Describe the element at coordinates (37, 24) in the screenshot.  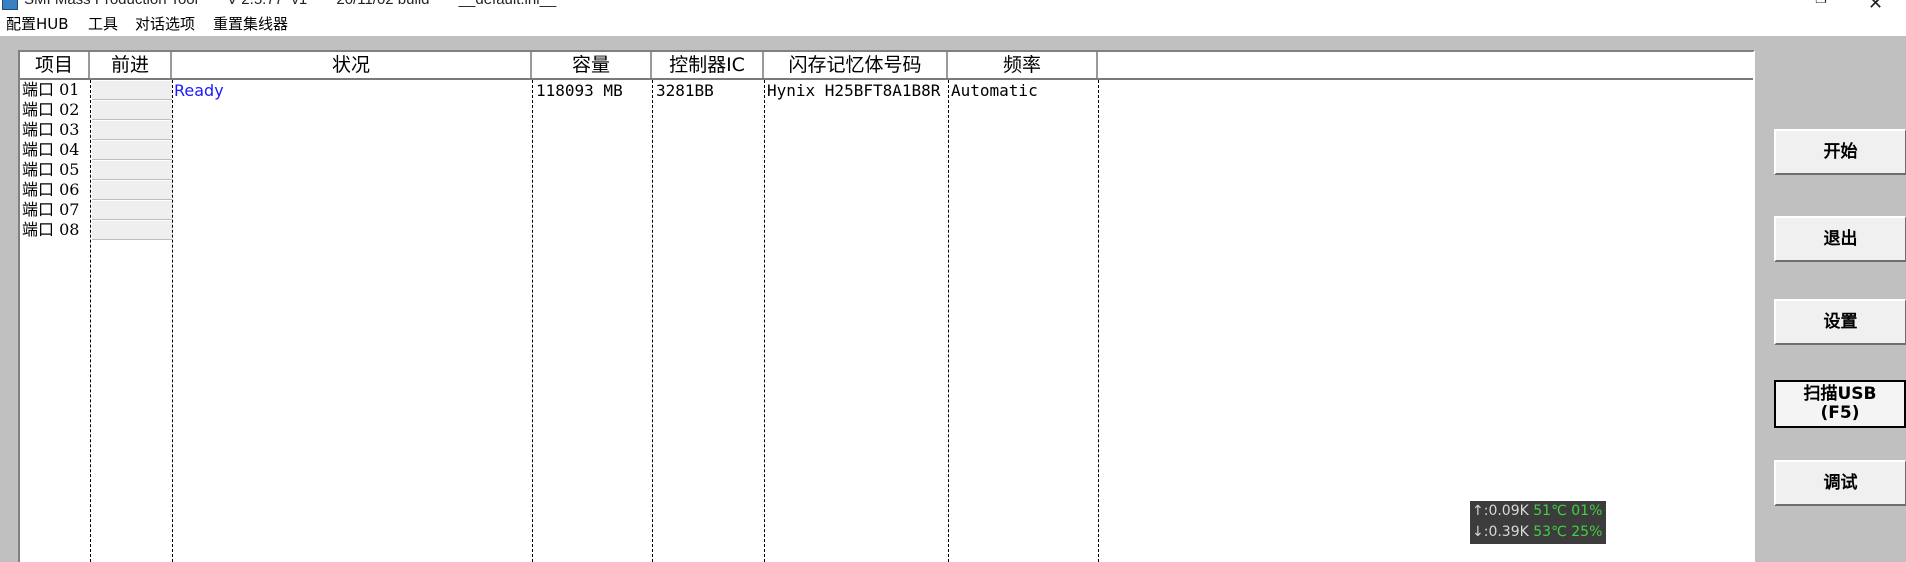
I see `menu-config-hub: 配置HUB` at that location.